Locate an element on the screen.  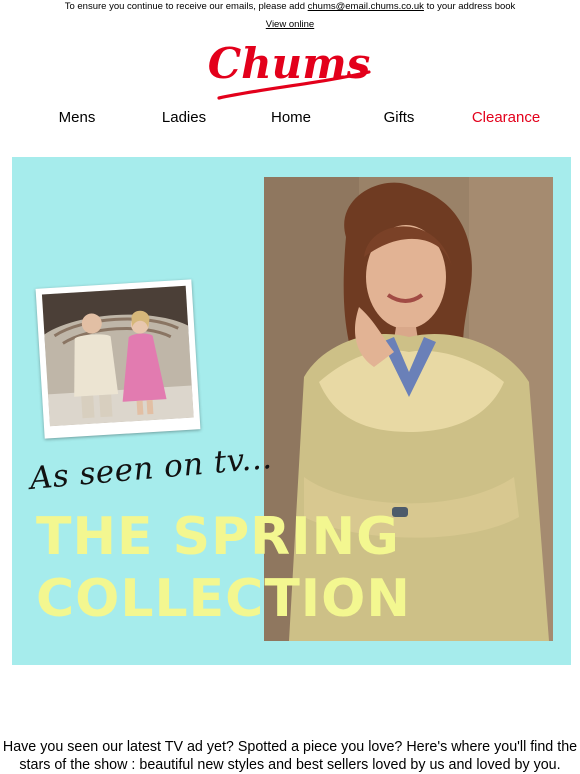
nav-item-home: Home is located at coordinates (291, 118).